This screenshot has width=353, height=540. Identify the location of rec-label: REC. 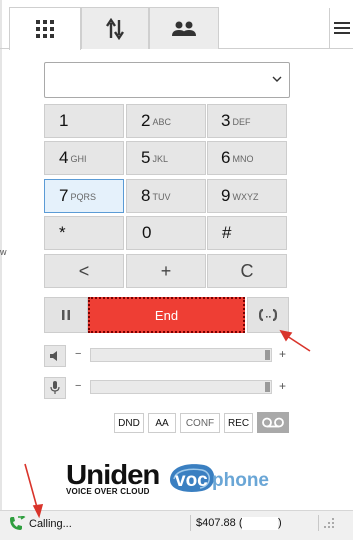
(238, 423).